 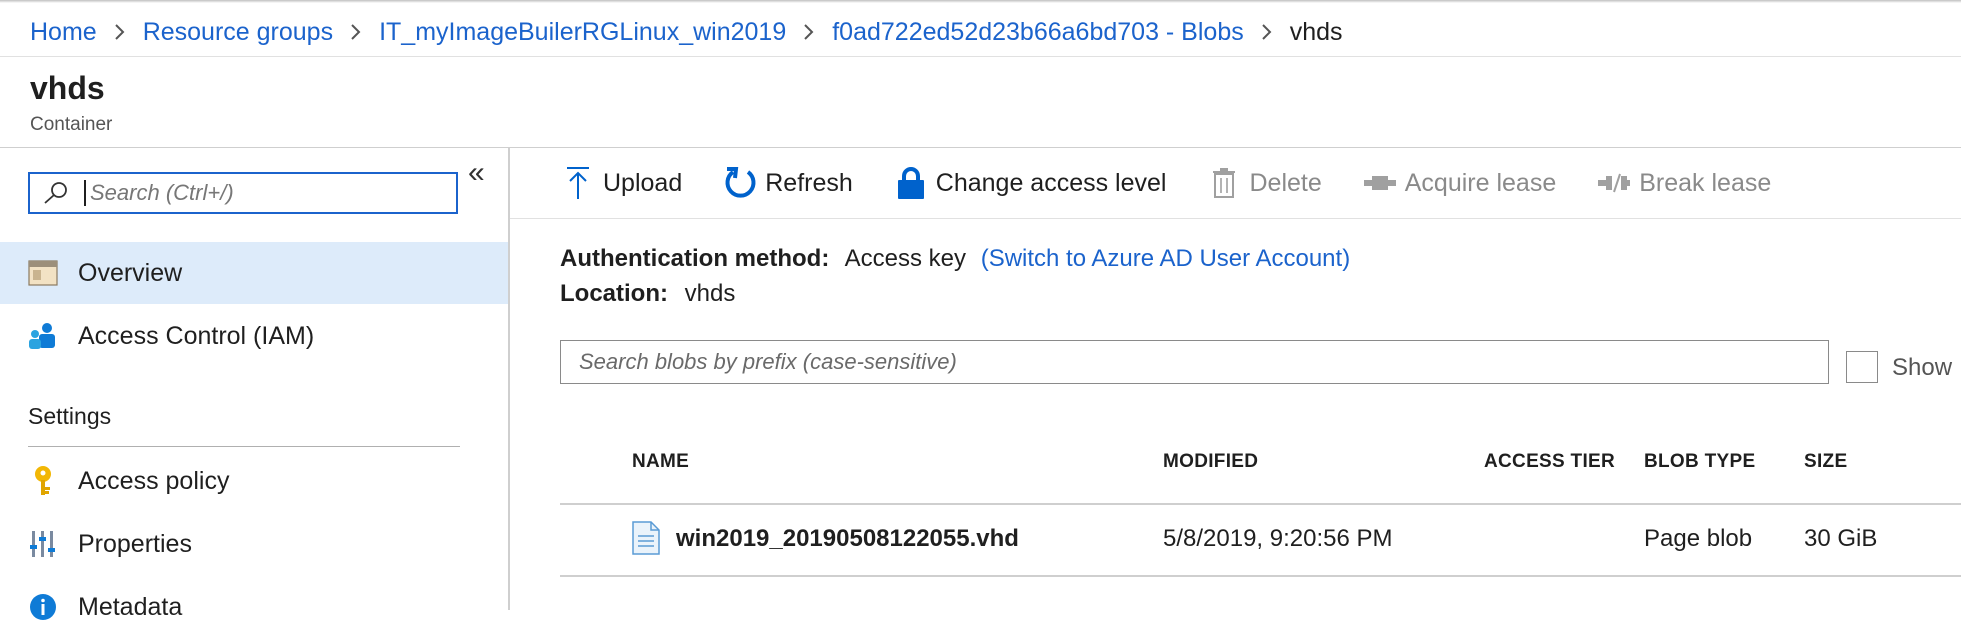 I want to click on break-lease-label: Break lease, so click(x=1705, y=182).